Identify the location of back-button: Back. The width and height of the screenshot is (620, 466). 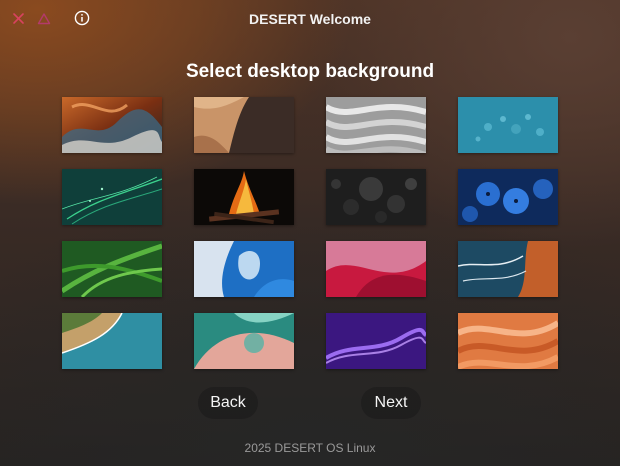
(228, 403).